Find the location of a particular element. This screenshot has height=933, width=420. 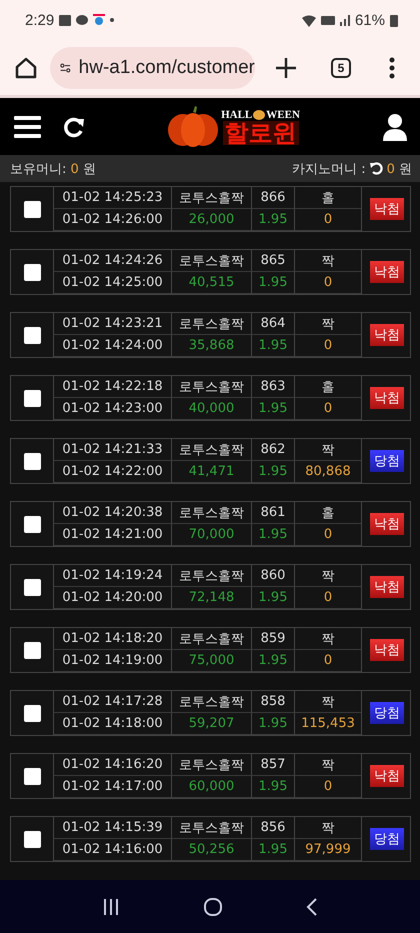

user-button is located at coordinates (395, 126).